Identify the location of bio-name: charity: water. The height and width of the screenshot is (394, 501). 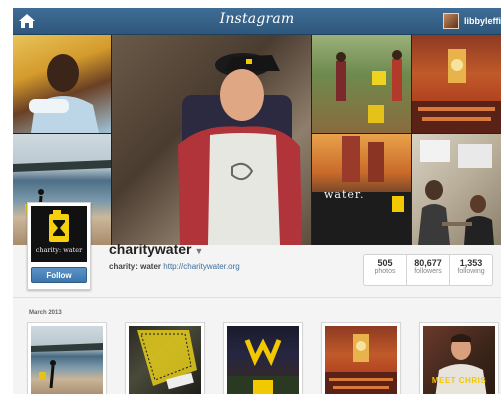
(135, 266).